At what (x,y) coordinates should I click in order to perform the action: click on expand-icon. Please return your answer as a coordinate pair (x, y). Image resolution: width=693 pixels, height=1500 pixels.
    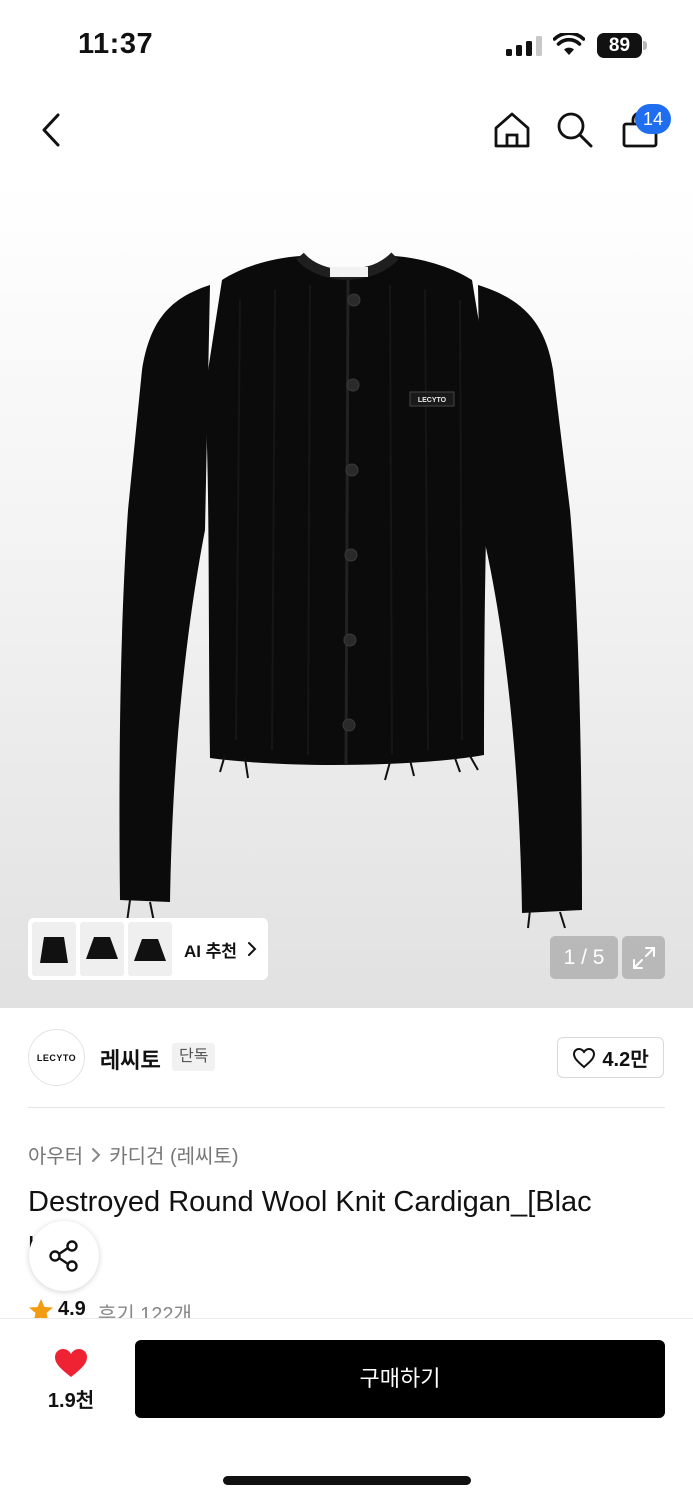
    Looking at the image, I should click on (643, 957).